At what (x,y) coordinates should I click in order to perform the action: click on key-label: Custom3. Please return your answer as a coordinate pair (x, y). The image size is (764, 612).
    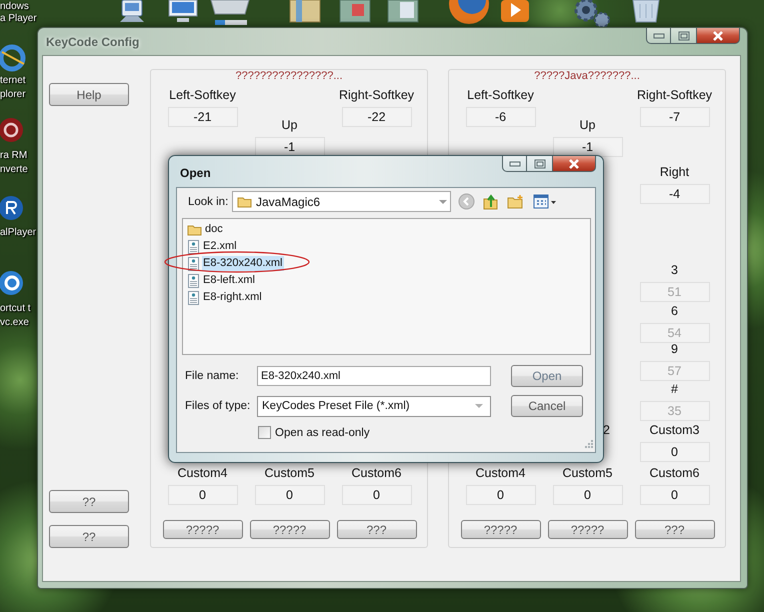
    Looking at the image, I should click on (674, 430).